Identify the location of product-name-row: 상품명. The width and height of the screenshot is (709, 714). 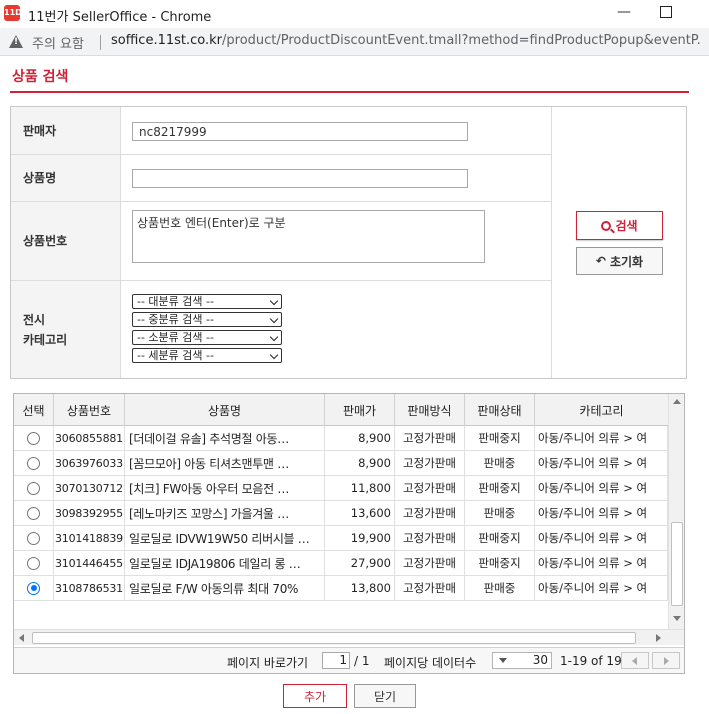
(281, 178).